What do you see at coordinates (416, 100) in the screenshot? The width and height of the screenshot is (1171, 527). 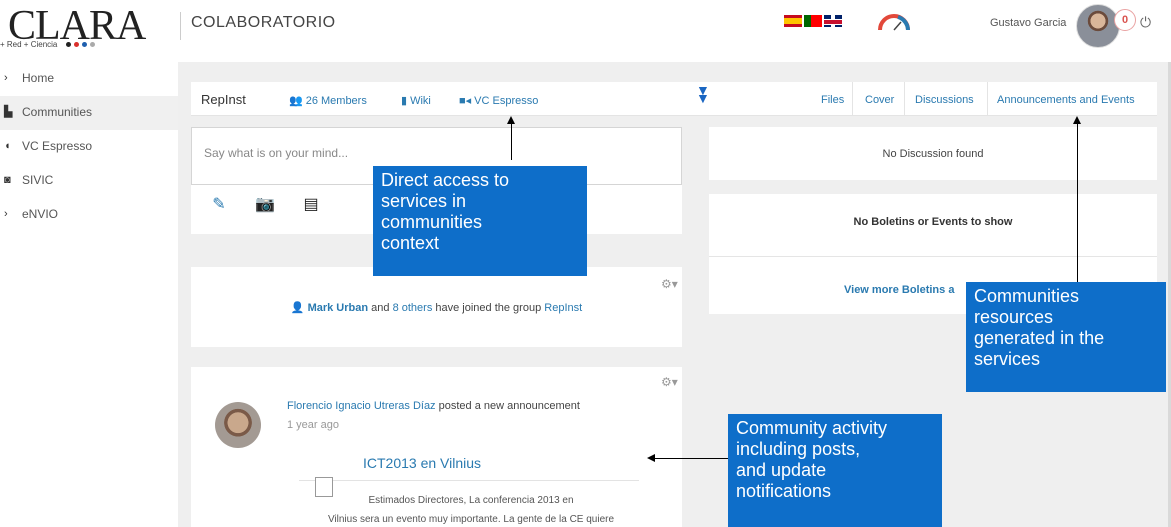 I see `wiki-link: ▮ Wiki` at bounding box center [416, 100].